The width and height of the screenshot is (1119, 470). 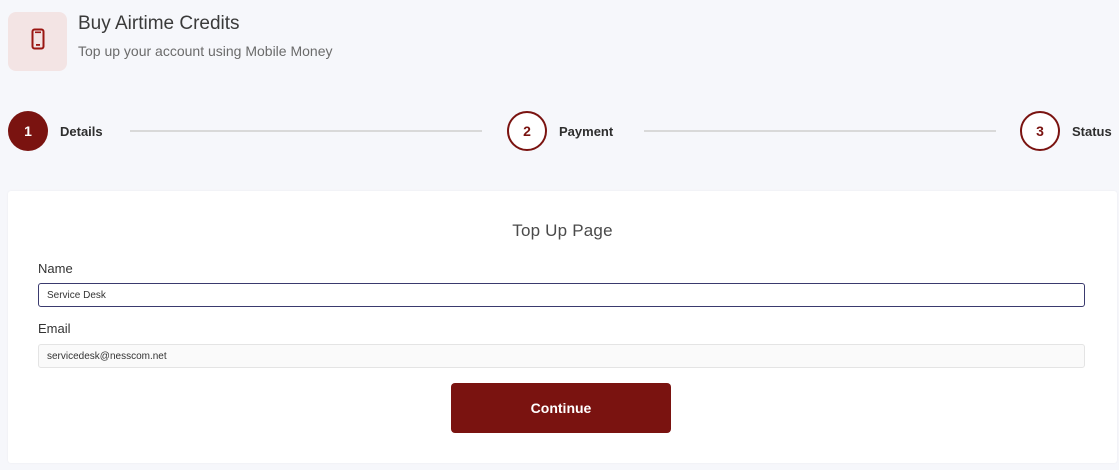 I want to click on page-subtitle: Top up your account using Mobile Money, so click(x=205, y=51).